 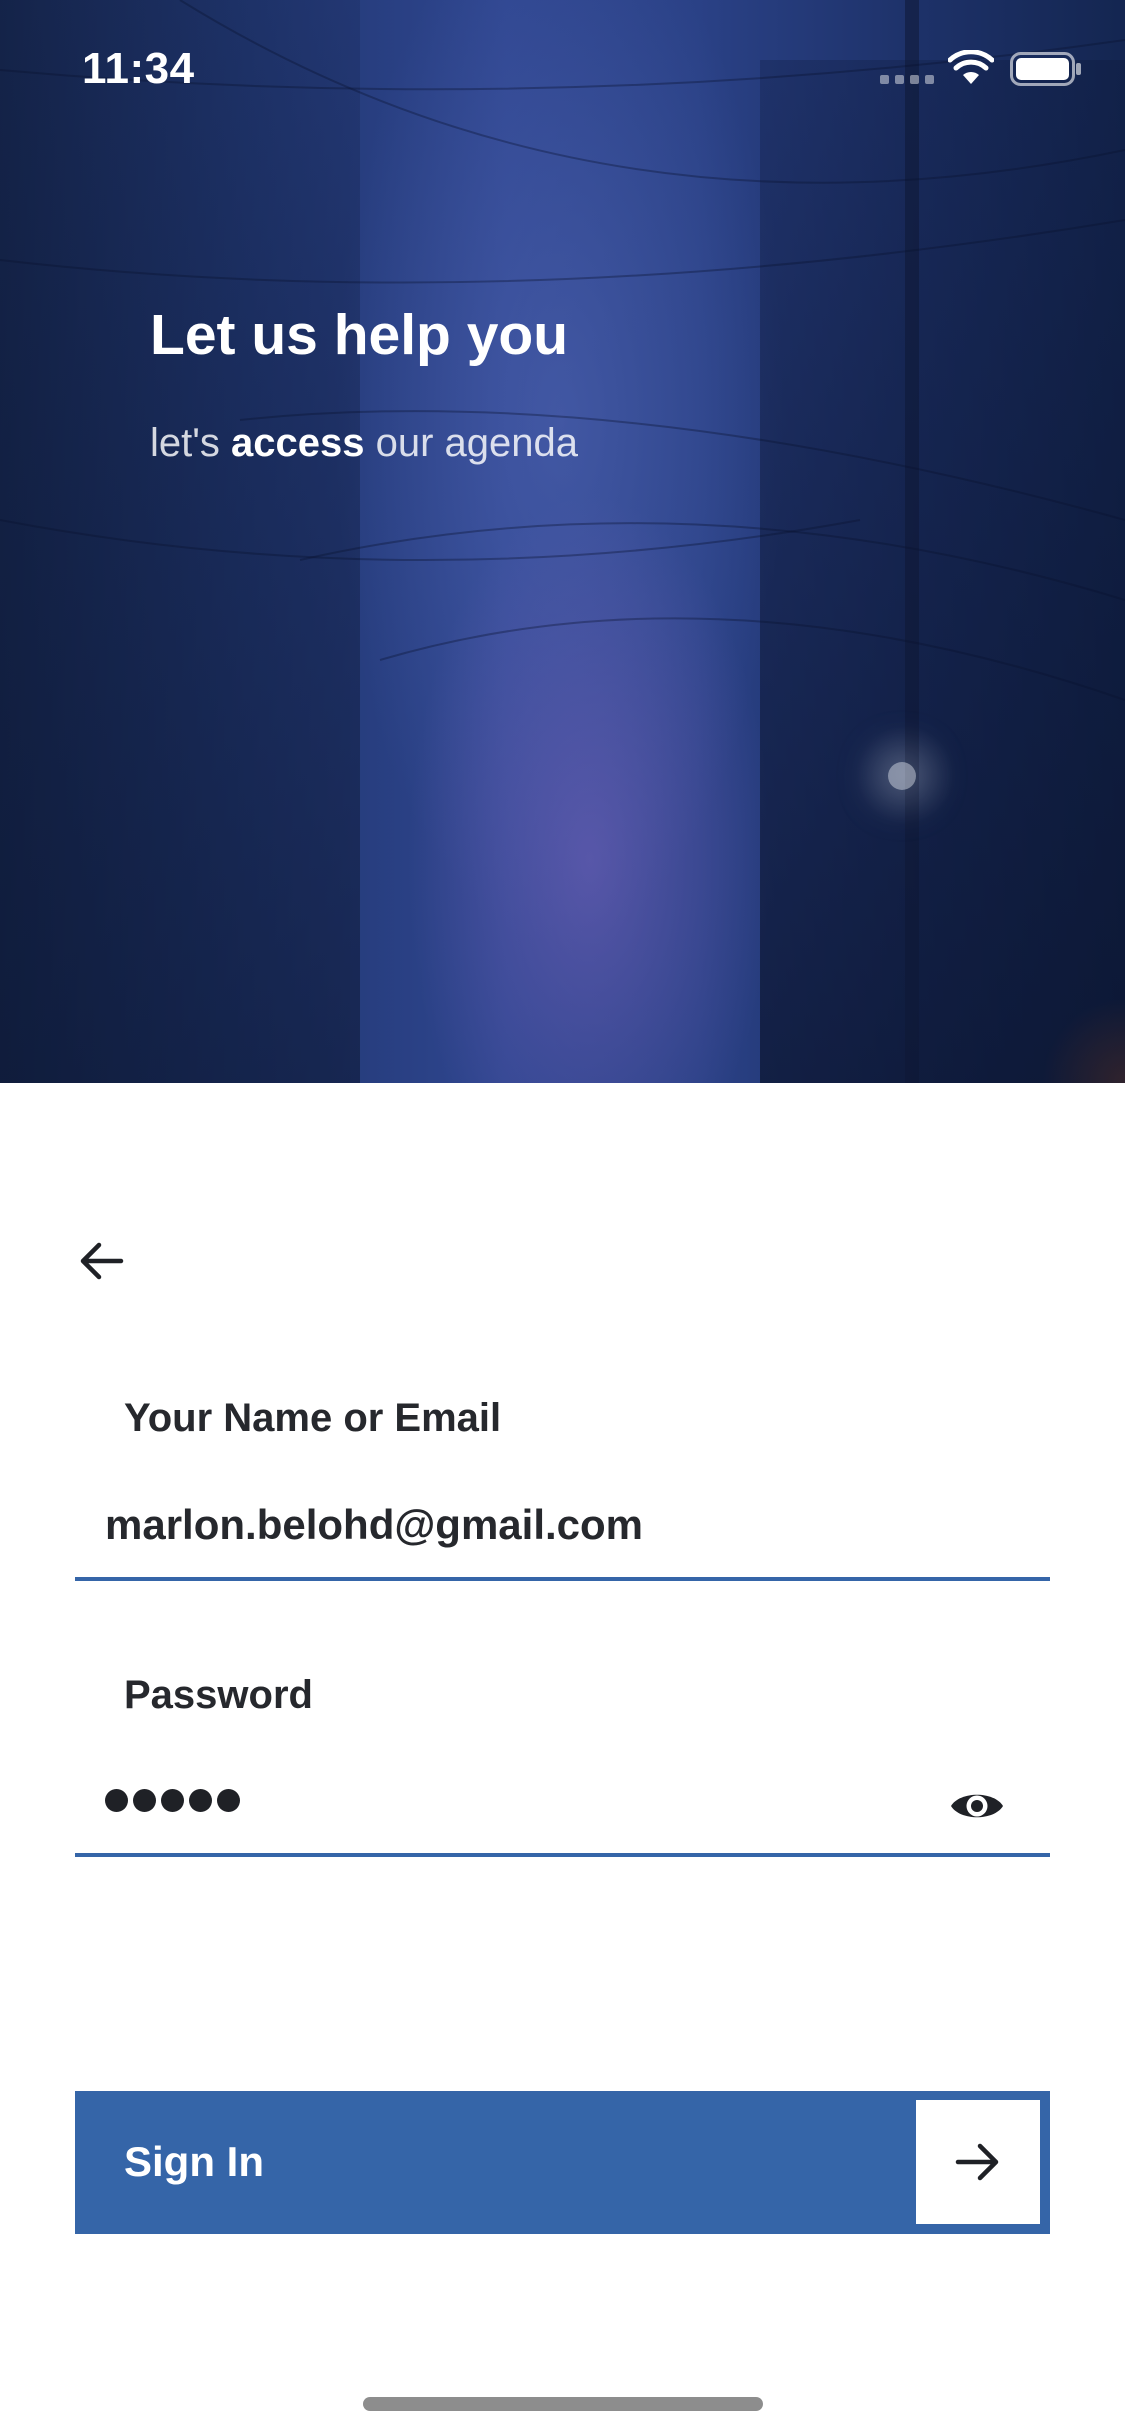 What do you see at coordinates (471, 443) in the screenshot?
I see `hero-subtitle-suffix: our agenda` at bounding box center [471, 443].